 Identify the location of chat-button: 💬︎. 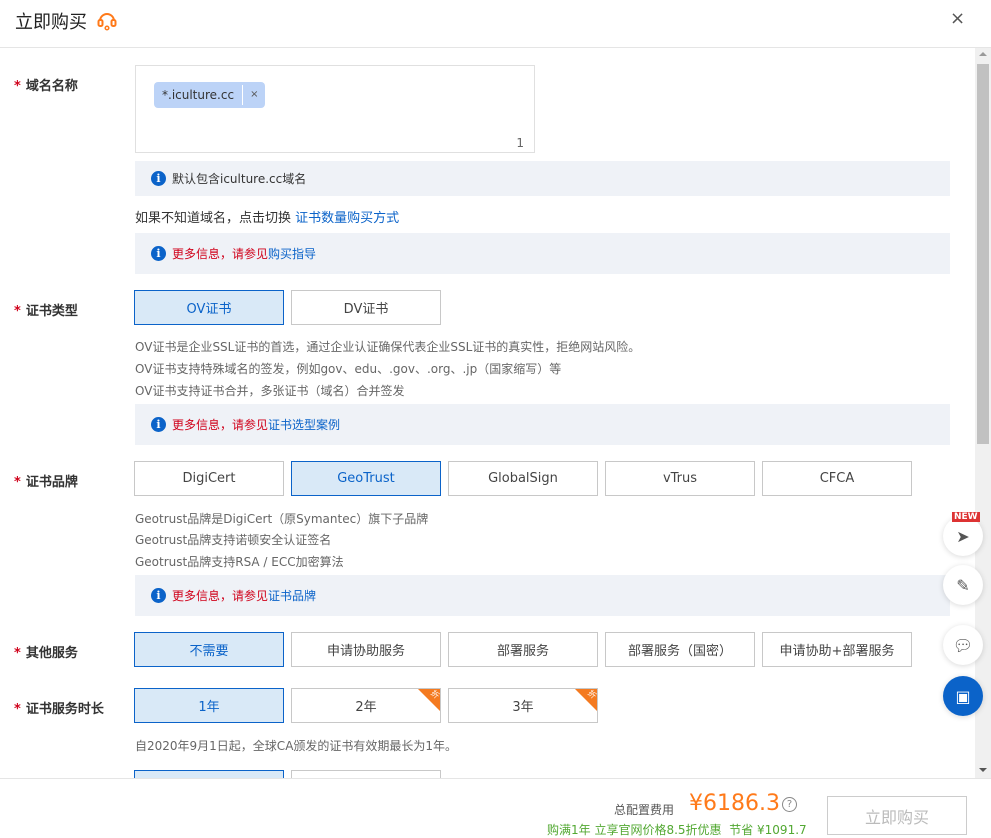
(963, 645).